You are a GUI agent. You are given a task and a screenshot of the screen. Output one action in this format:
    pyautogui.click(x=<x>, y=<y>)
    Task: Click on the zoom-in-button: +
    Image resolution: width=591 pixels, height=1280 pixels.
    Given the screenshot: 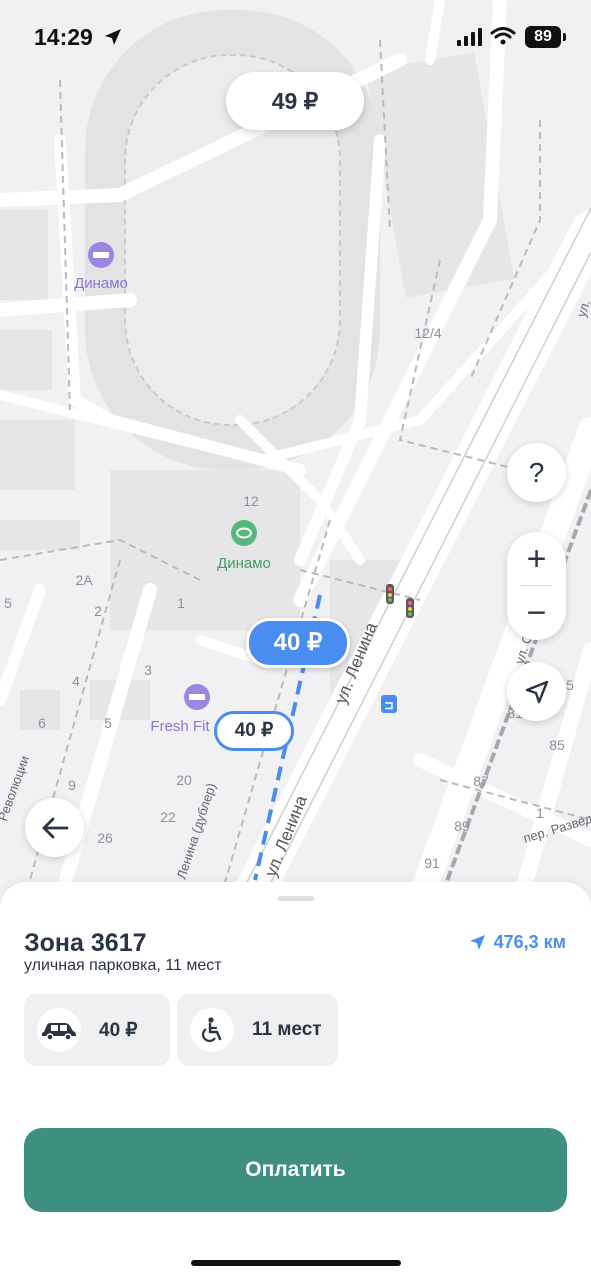 What is the action you would take?
    pyautogui.click(x=536, y=559)
    